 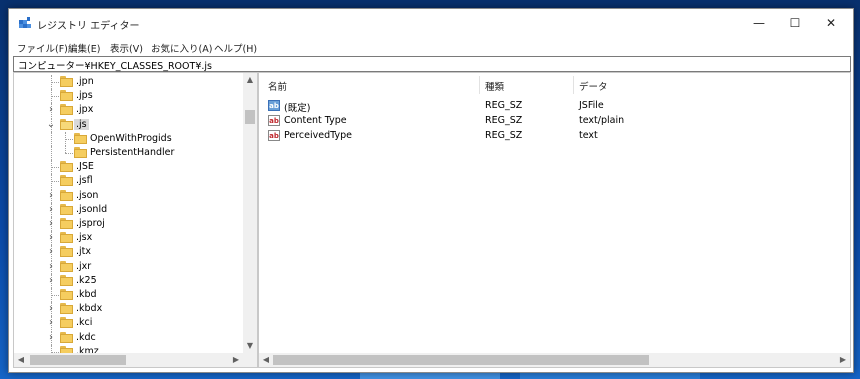 What do you see at coordinates (81, 124) in the screenshot?
I see `tree-item-label: .js` at bounding box center [81, 124].